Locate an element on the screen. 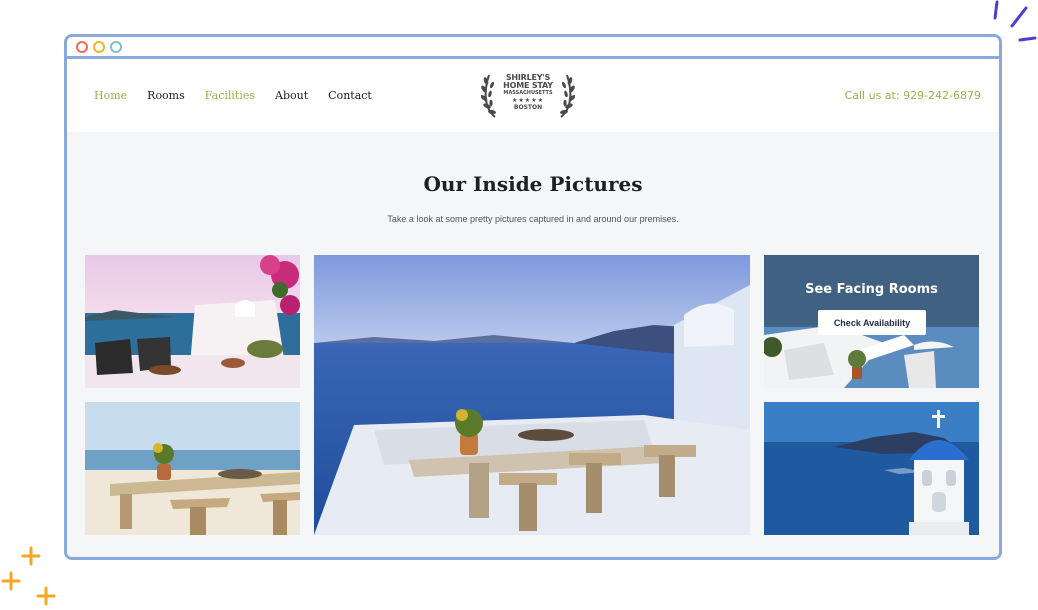  gallery-photo-church is located at coordinates (871, 468).